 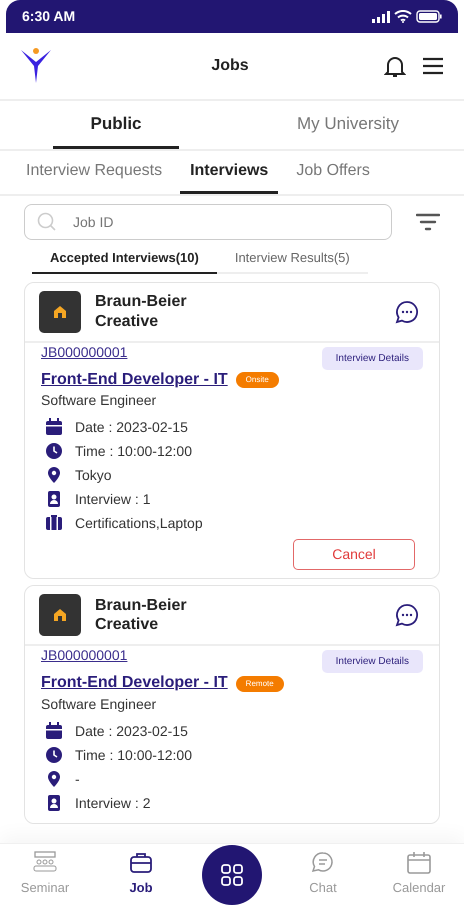 What do you see at coordinates (381, 16) in the screenshot?
I see `signal-icon` at bounding box center [381, 16].